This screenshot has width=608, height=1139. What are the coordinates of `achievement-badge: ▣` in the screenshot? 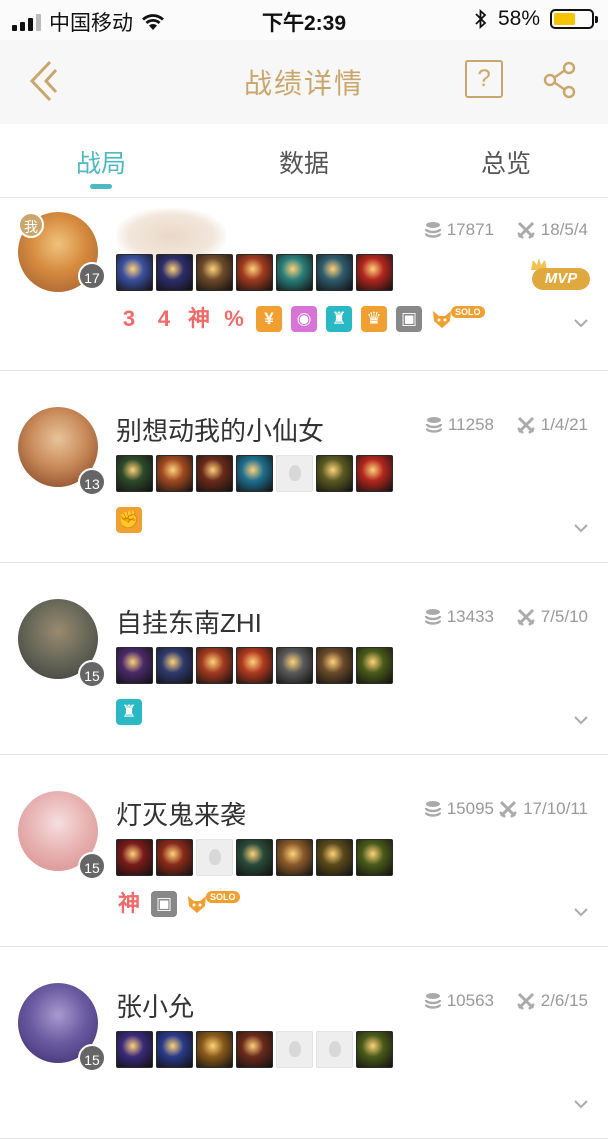 It's located at (409, 319).